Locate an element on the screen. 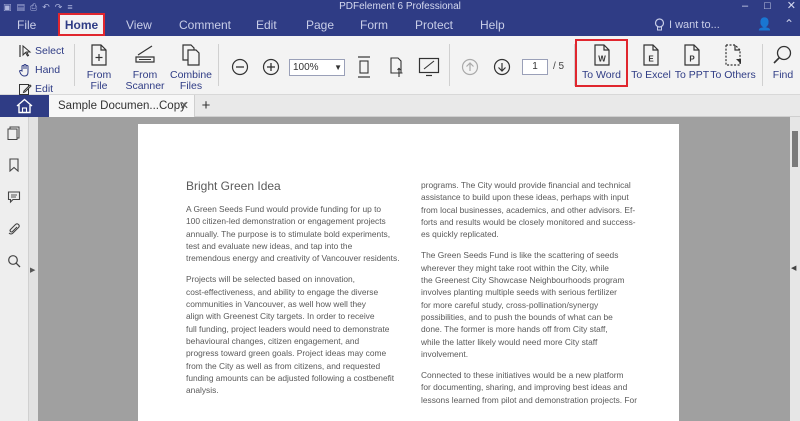 The image size is (800, 421). chevron-left-icon: ◀ is located at coordinates (793, 268).